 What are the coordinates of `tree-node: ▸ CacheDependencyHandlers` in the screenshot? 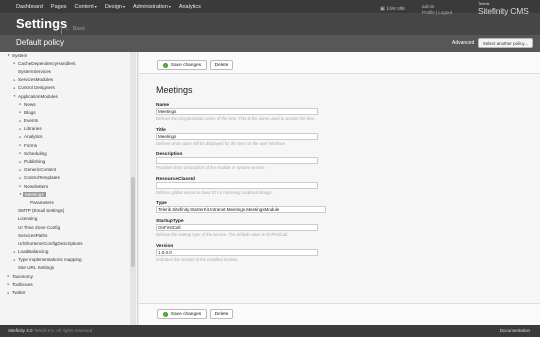 It's located at (65, 63).